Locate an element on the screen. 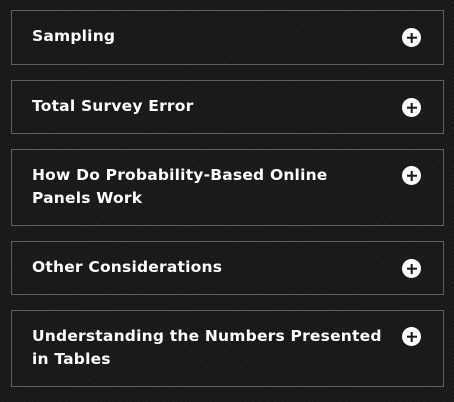 The width and height of the screenshot is (454, 402). accordion-item-title: Sampling is located at coordinates (74, 36).